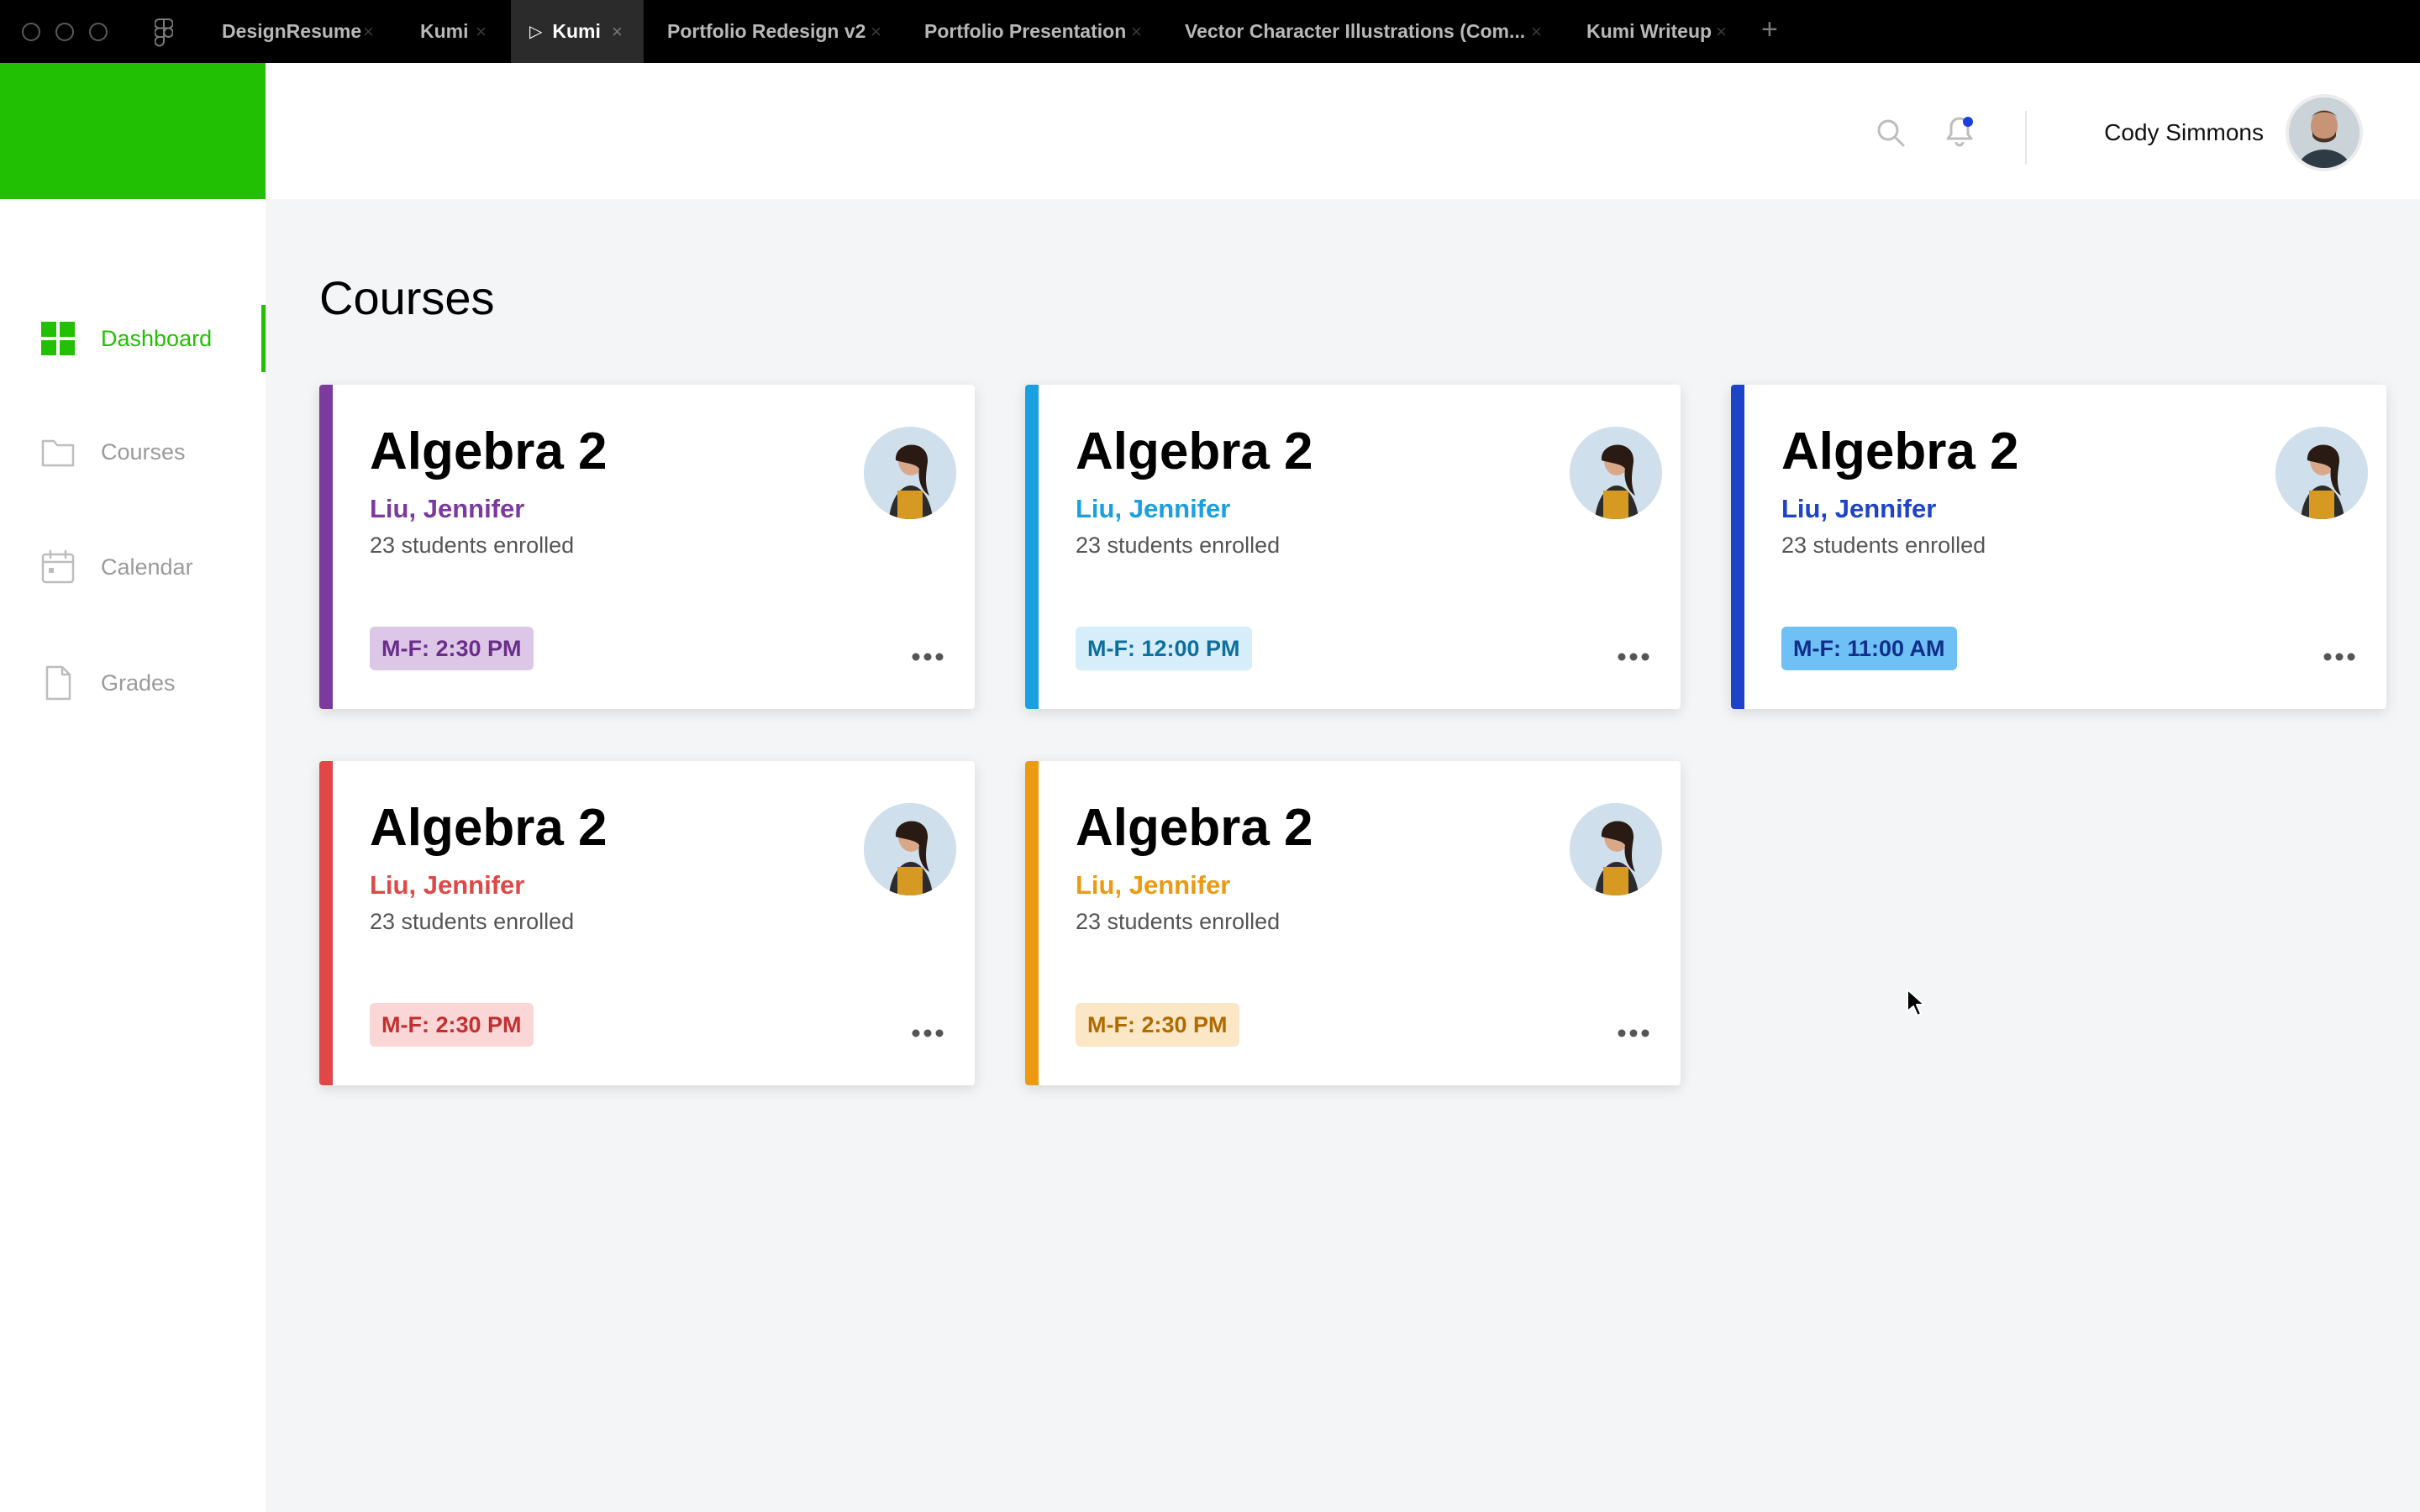  Describe the element at coordinates (98, 32) in the screenshot. I see `window-zoom-control` at that location.